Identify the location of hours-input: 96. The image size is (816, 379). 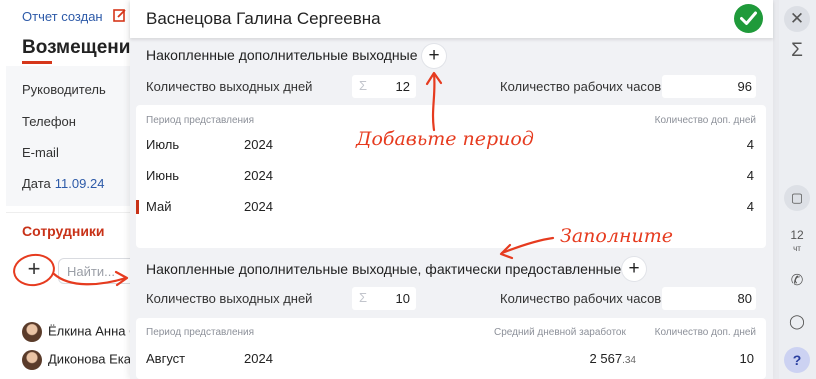
(709, 86).